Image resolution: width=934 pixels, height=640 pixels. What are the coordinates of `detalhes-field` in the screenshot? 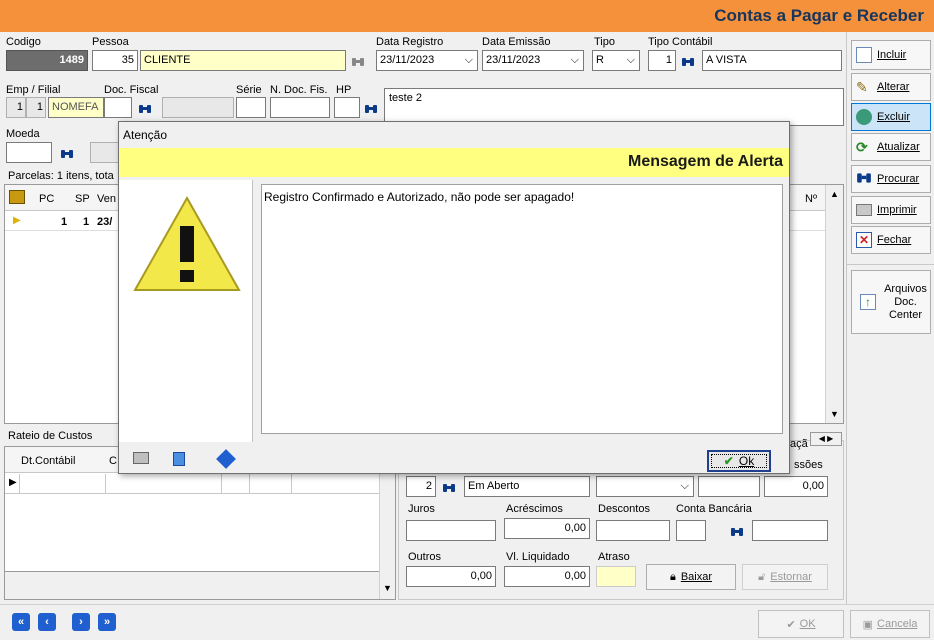 It's located at (729, 486).